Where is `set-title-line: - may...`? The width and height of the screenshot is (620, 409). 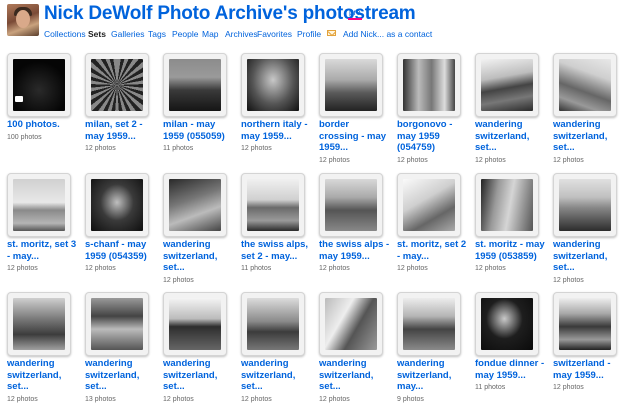 set-title-line: - may... is located at coordinates (413, 256).